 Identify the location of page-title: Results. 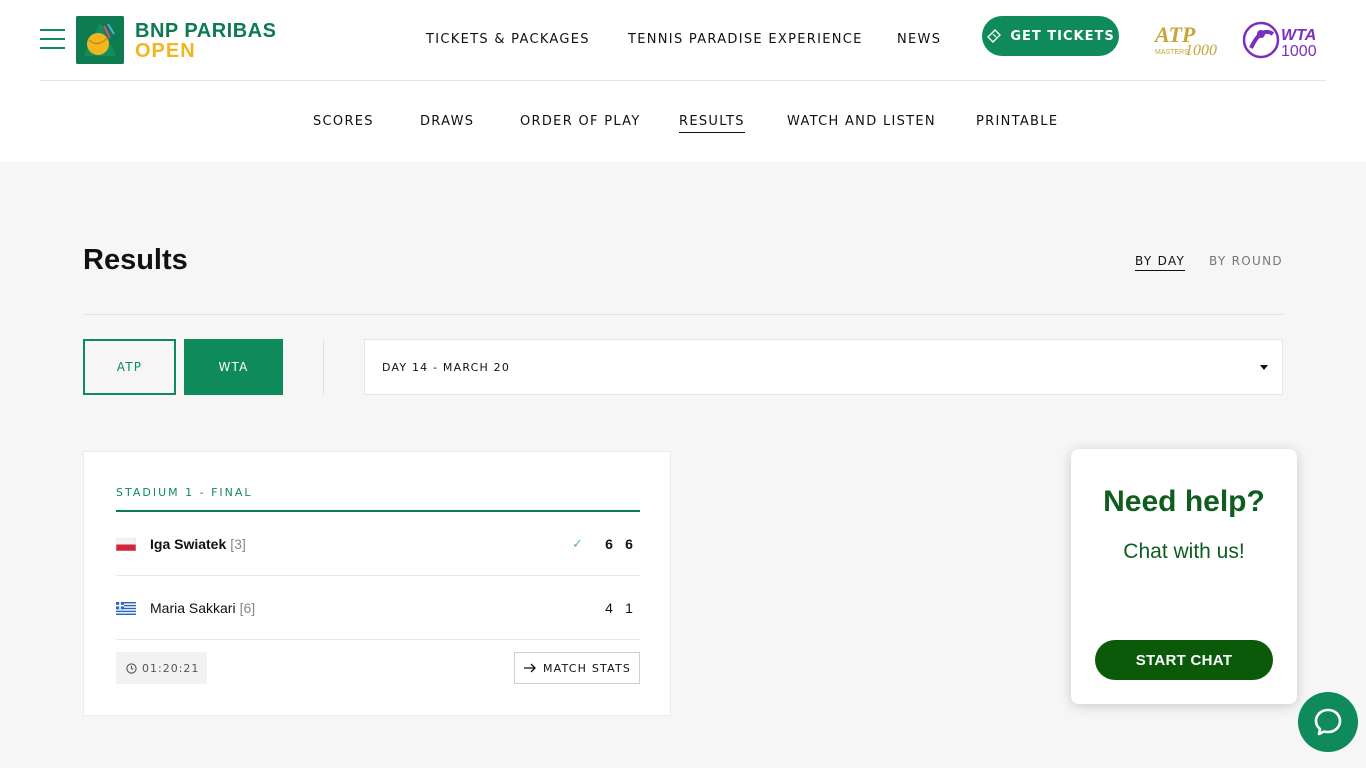
(135, 260).